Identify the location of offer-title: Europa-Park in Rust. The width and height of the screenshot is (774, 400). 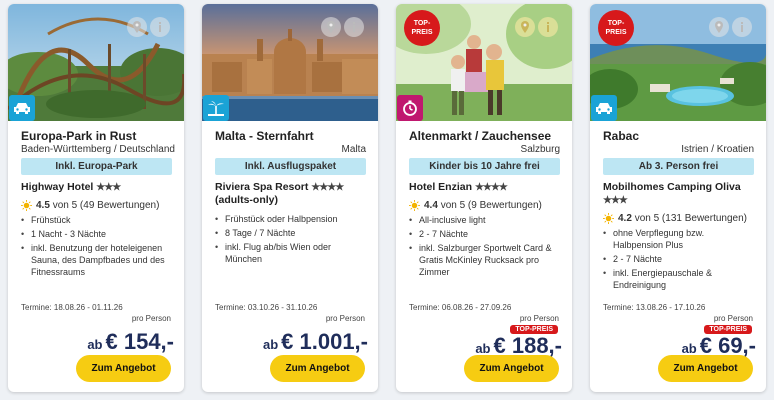
(96, 136).